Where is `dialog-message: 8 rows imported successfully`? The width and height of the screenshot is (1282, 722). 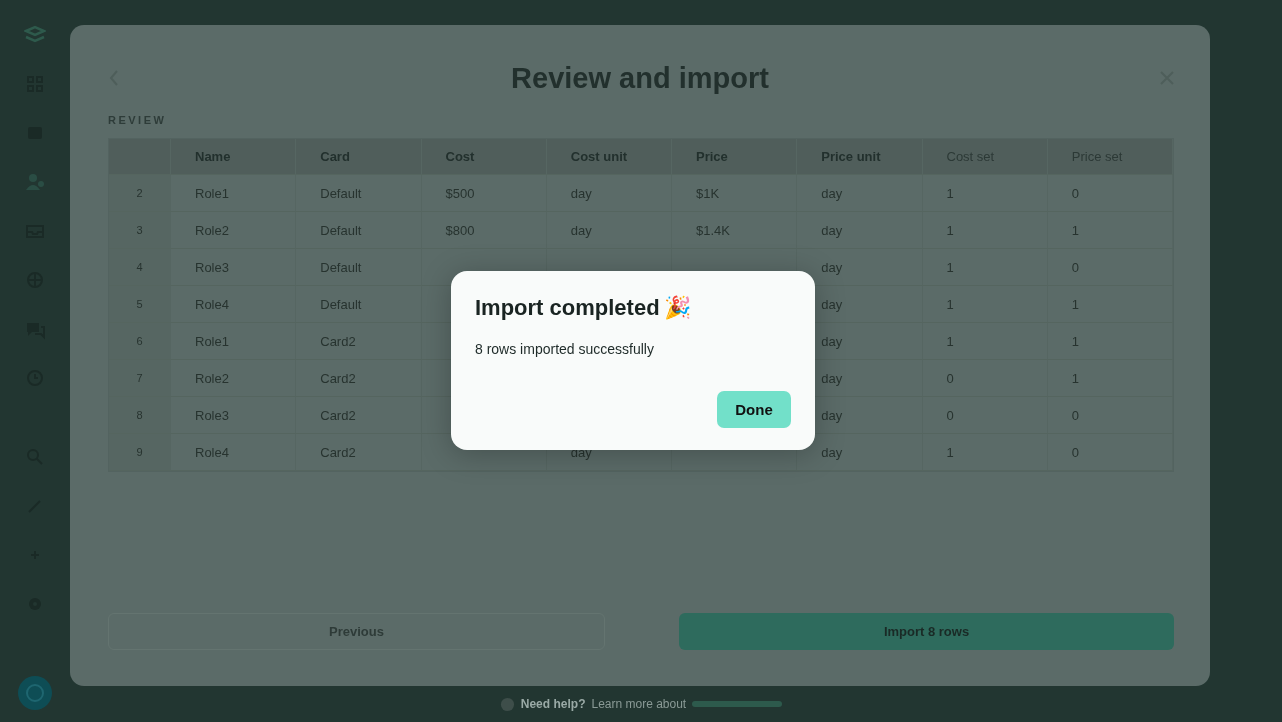
dialog-message: 8 rows imported successfully is located at coordinates (565, 349).